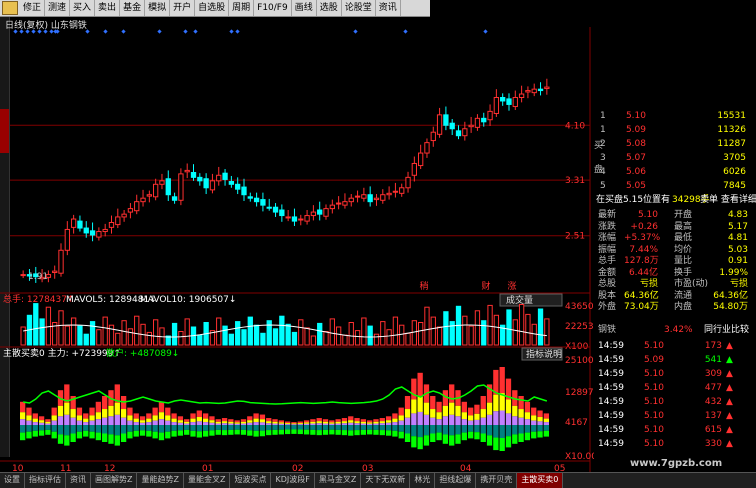  Describe the element at coordinates (456, 480) in the screenshot. I see `indicator-tab: 担线起爆` at that location.